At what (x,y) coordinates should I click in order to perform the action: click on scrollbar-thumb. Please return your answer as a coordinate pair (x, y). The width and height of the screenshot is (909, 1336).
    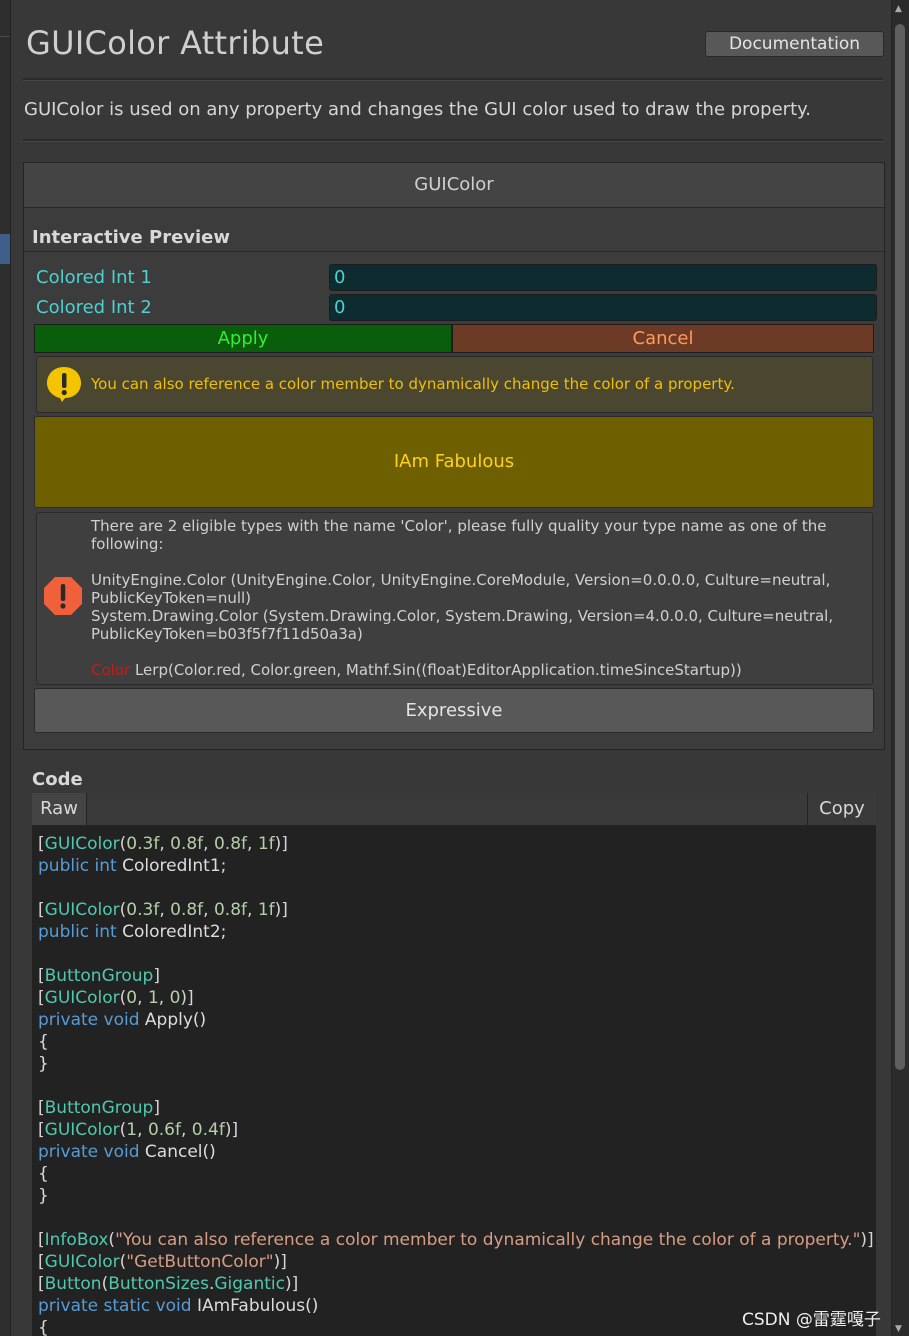
    Looking at the image, I should click on (900, 547).